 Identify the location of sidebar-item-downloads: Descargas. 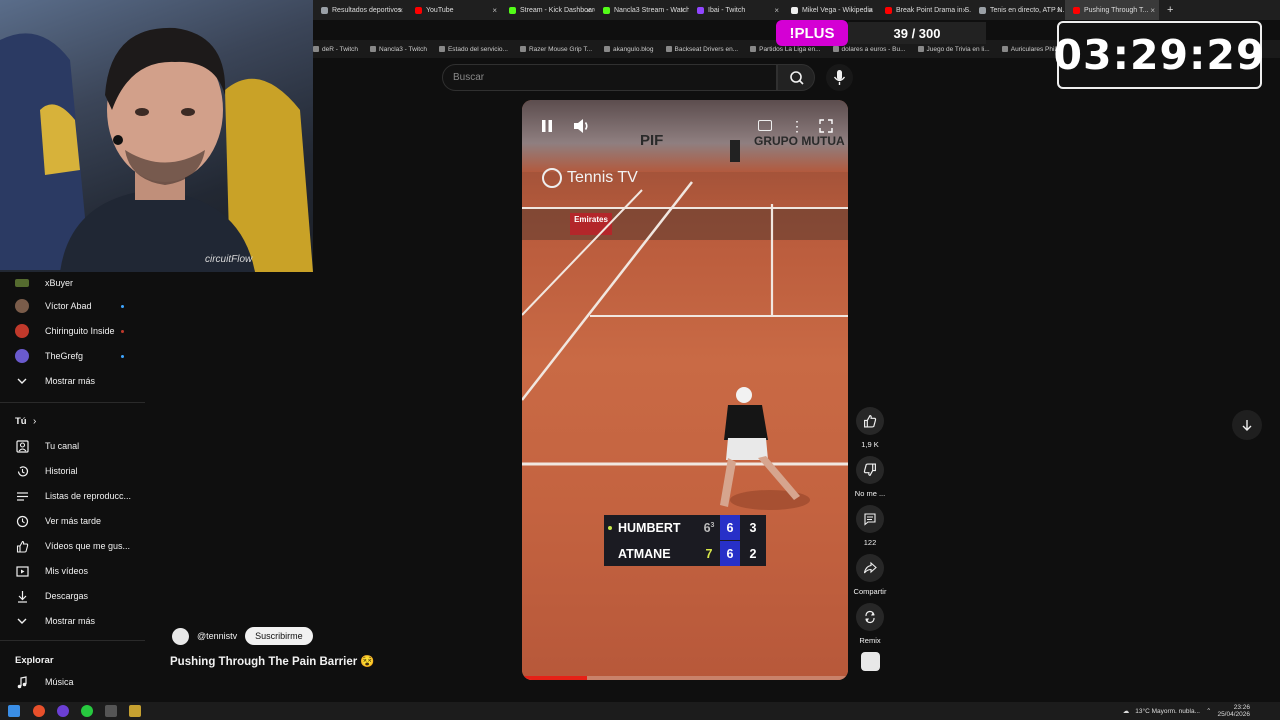
(75, 596).